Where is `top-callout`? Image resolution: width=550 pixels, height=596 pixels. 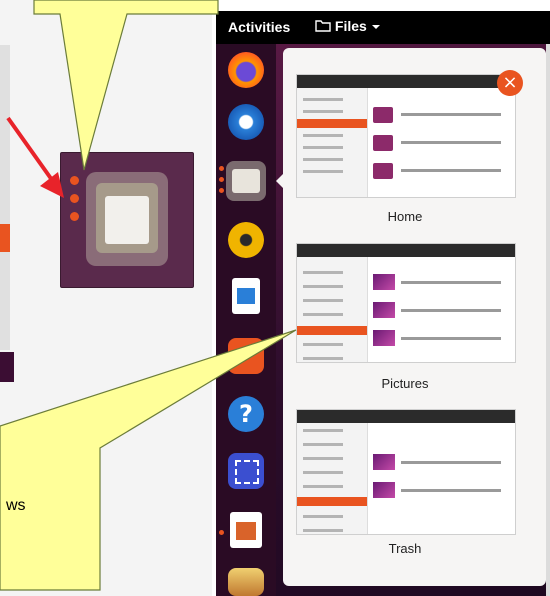
top-callout is located at coordinates (126, 85).